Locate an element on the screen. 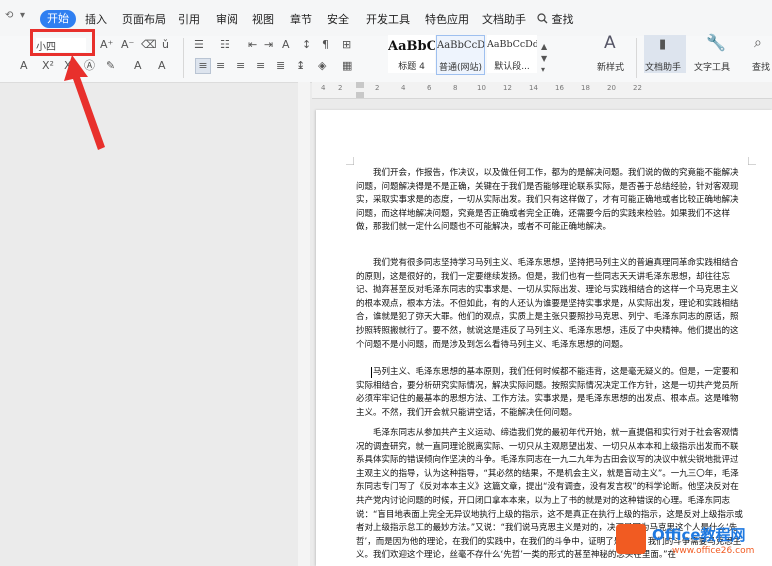 This screenshot has height=566, width=772. style-sample: AaBbC is located at coordinates (411, 46).